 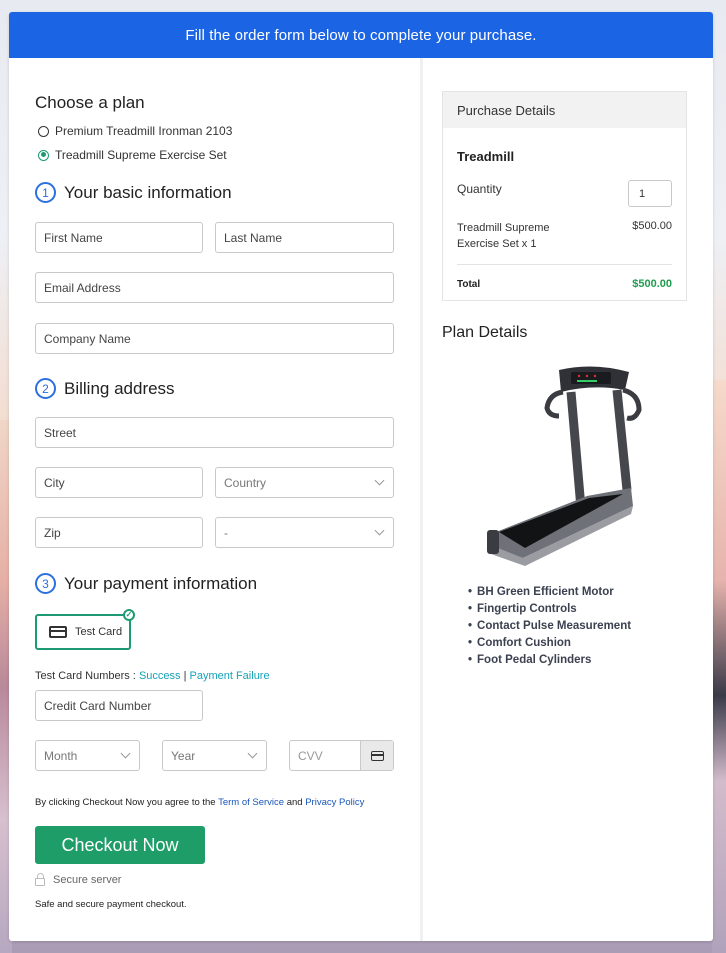 I want to click on line-item-name: Treadmill Supreme Exercise Set x 1, so click(x=503, y=236).